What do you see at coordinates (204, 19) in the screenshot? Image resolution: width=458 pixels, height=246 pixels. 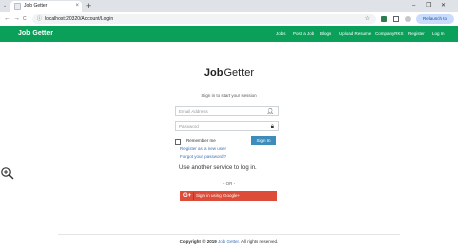 I see `address-bar: ⓘ localhost:20320/Account/Login ☆` at bounding box center [204, 19].